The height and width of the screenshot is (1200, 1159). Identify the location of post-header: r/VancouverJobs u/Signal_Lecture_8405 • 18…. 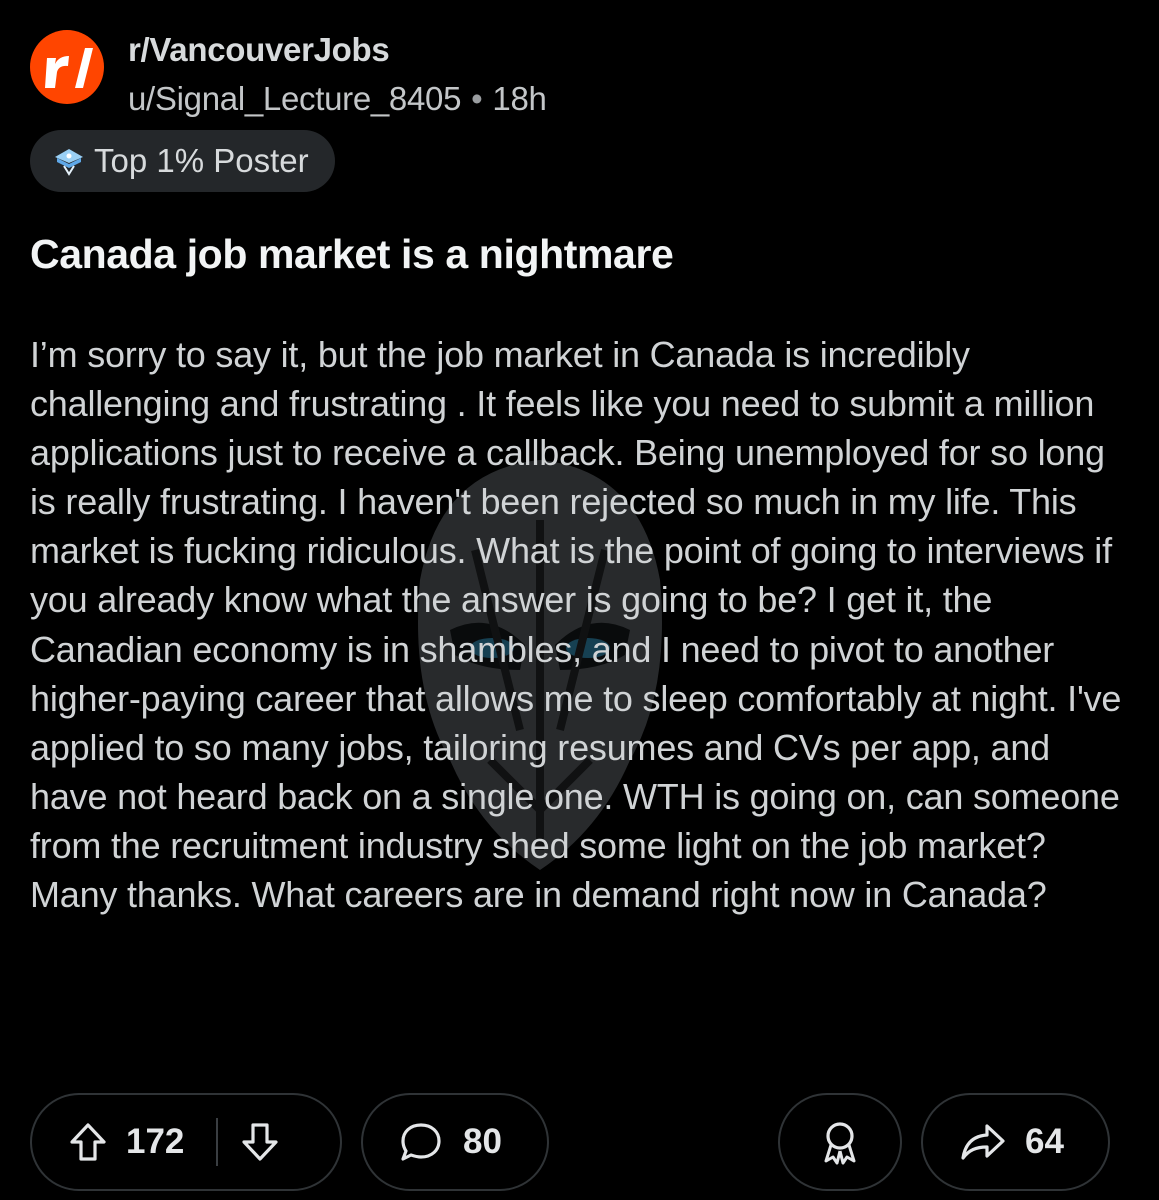
(288, 73).